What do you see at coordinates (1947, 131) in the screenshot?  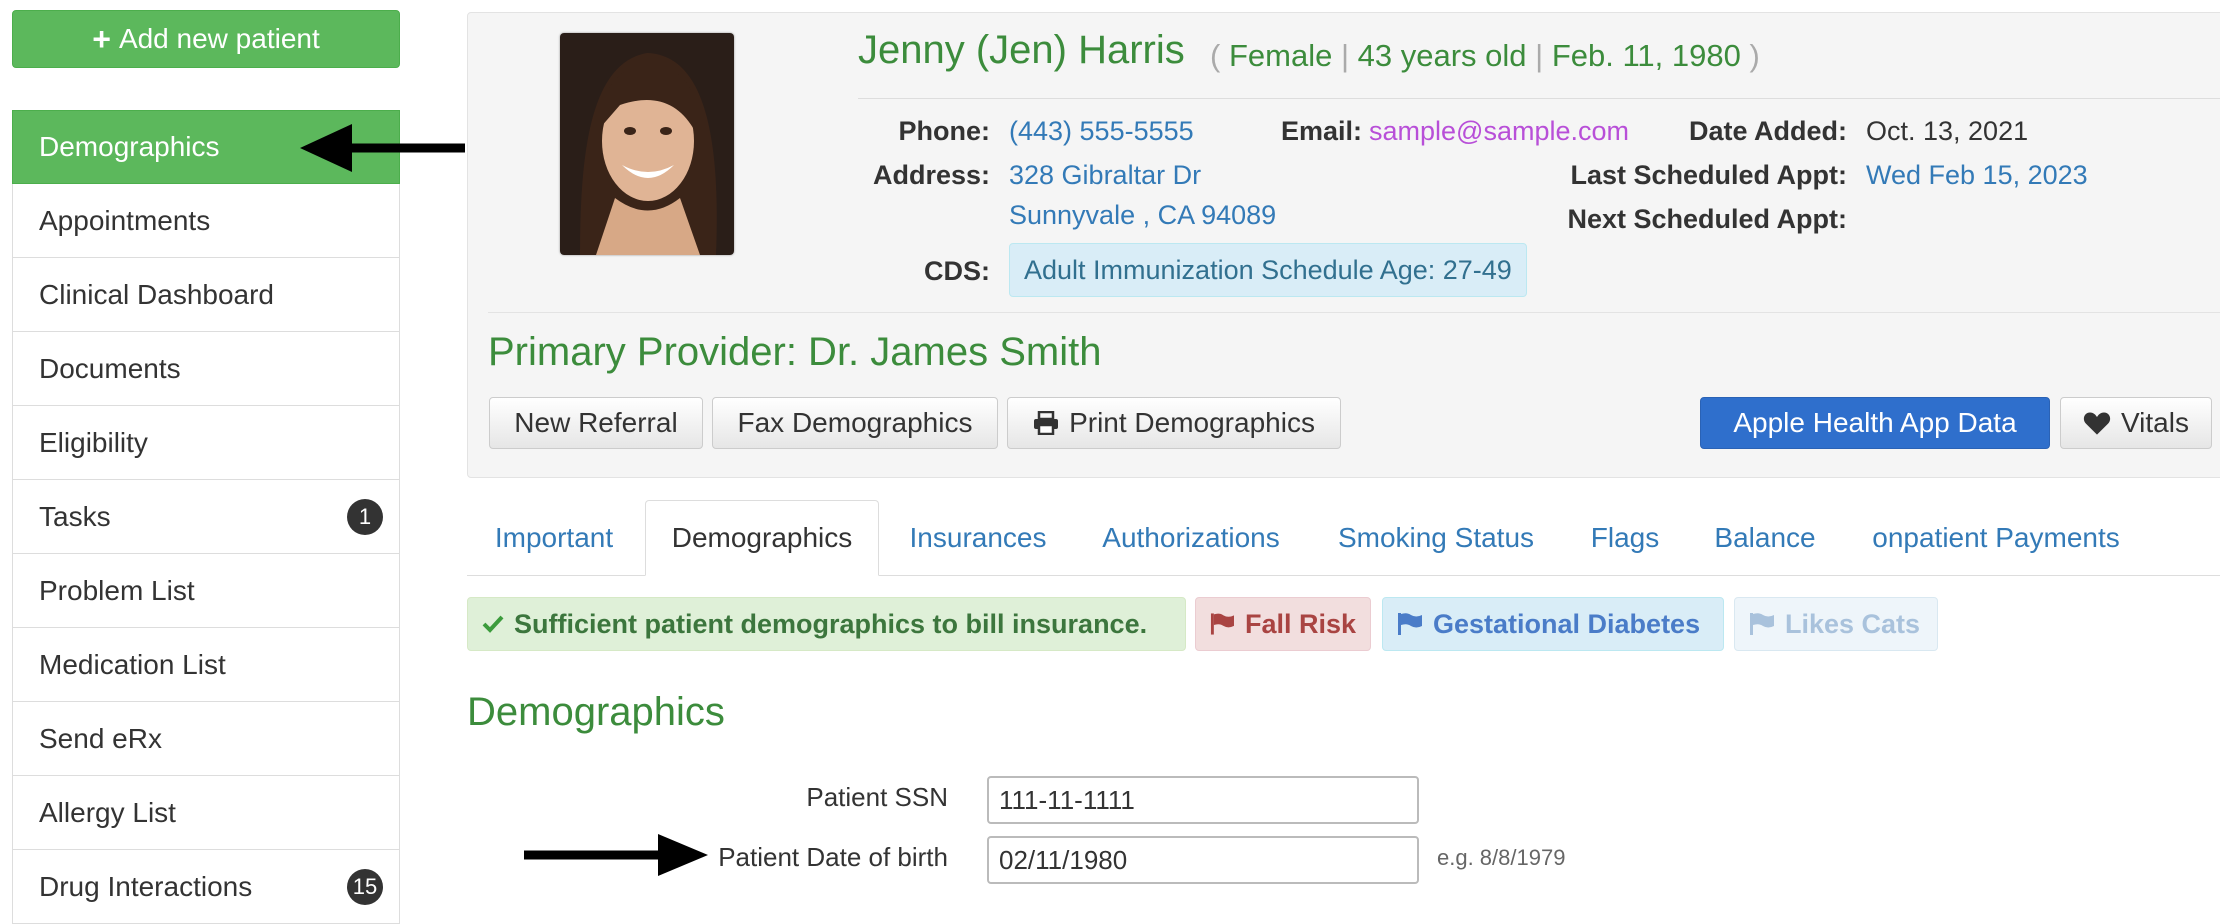 I see `date-added-value: Oct. 13, 2021` at bounding box center [1947, 131].